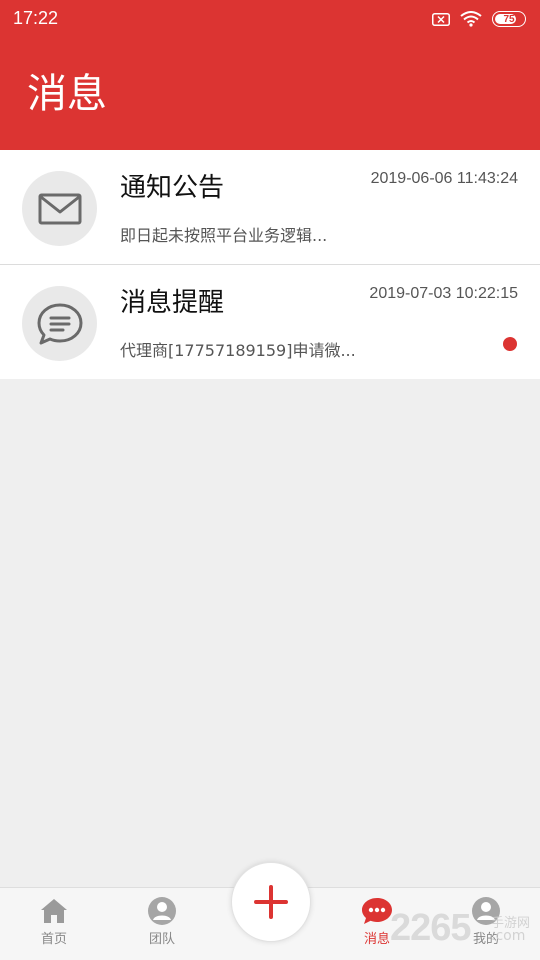 The height and width of the screenshot is (960, 540). Describe the element at coordinates (441, 19) in the screenshot. I see `no-sim-icon` at that location.